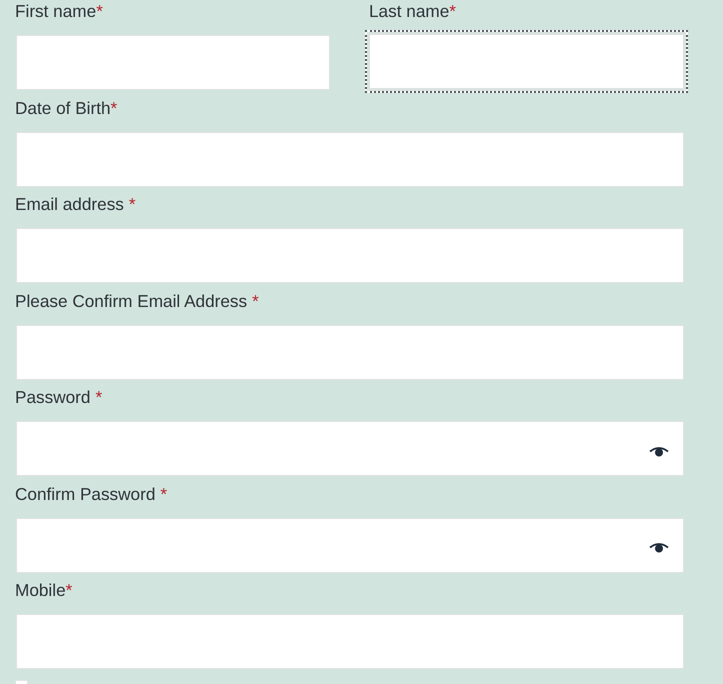 This screenshot has width=723, height=684. I want to click on field-label: Mobile, so click(40, 590).